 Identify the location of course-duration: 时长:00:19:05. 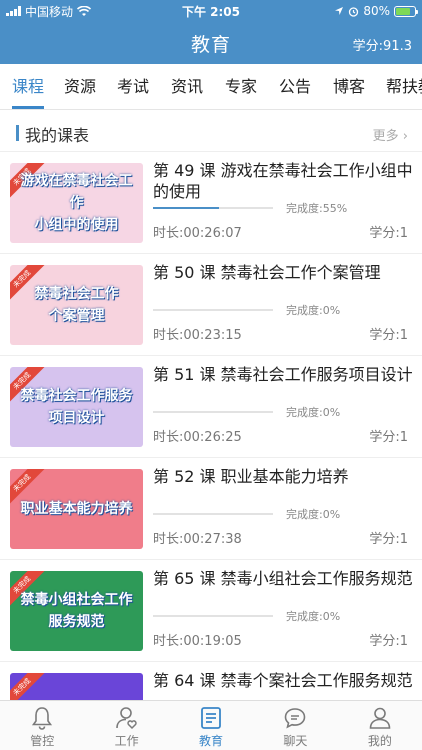
(197, 641).